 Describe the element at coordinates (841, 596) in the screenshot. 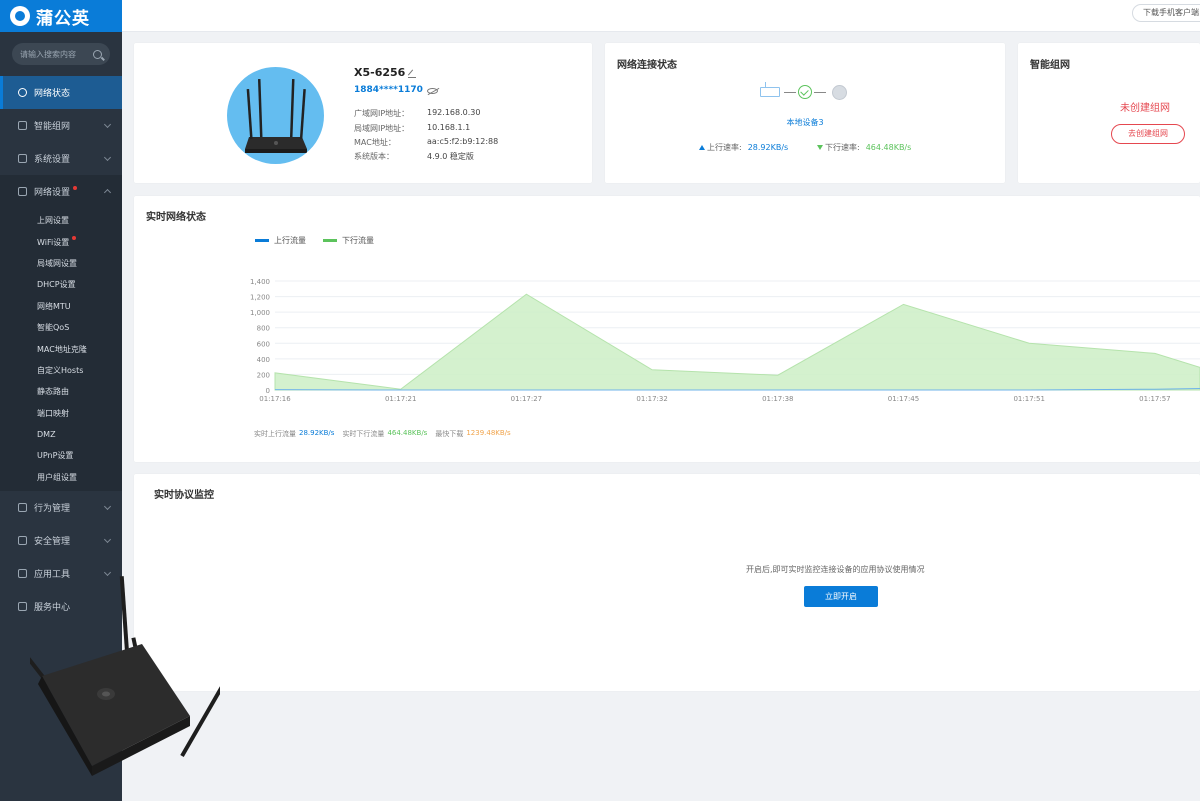

I see `enable-now-button: 立即开启` at that location.